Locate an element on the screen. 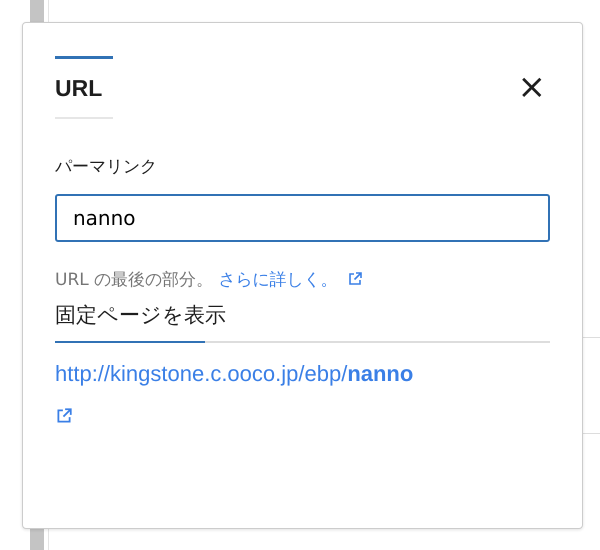 The image size is (600, 550). popover-title: URL is located at coordinates (79, 89).